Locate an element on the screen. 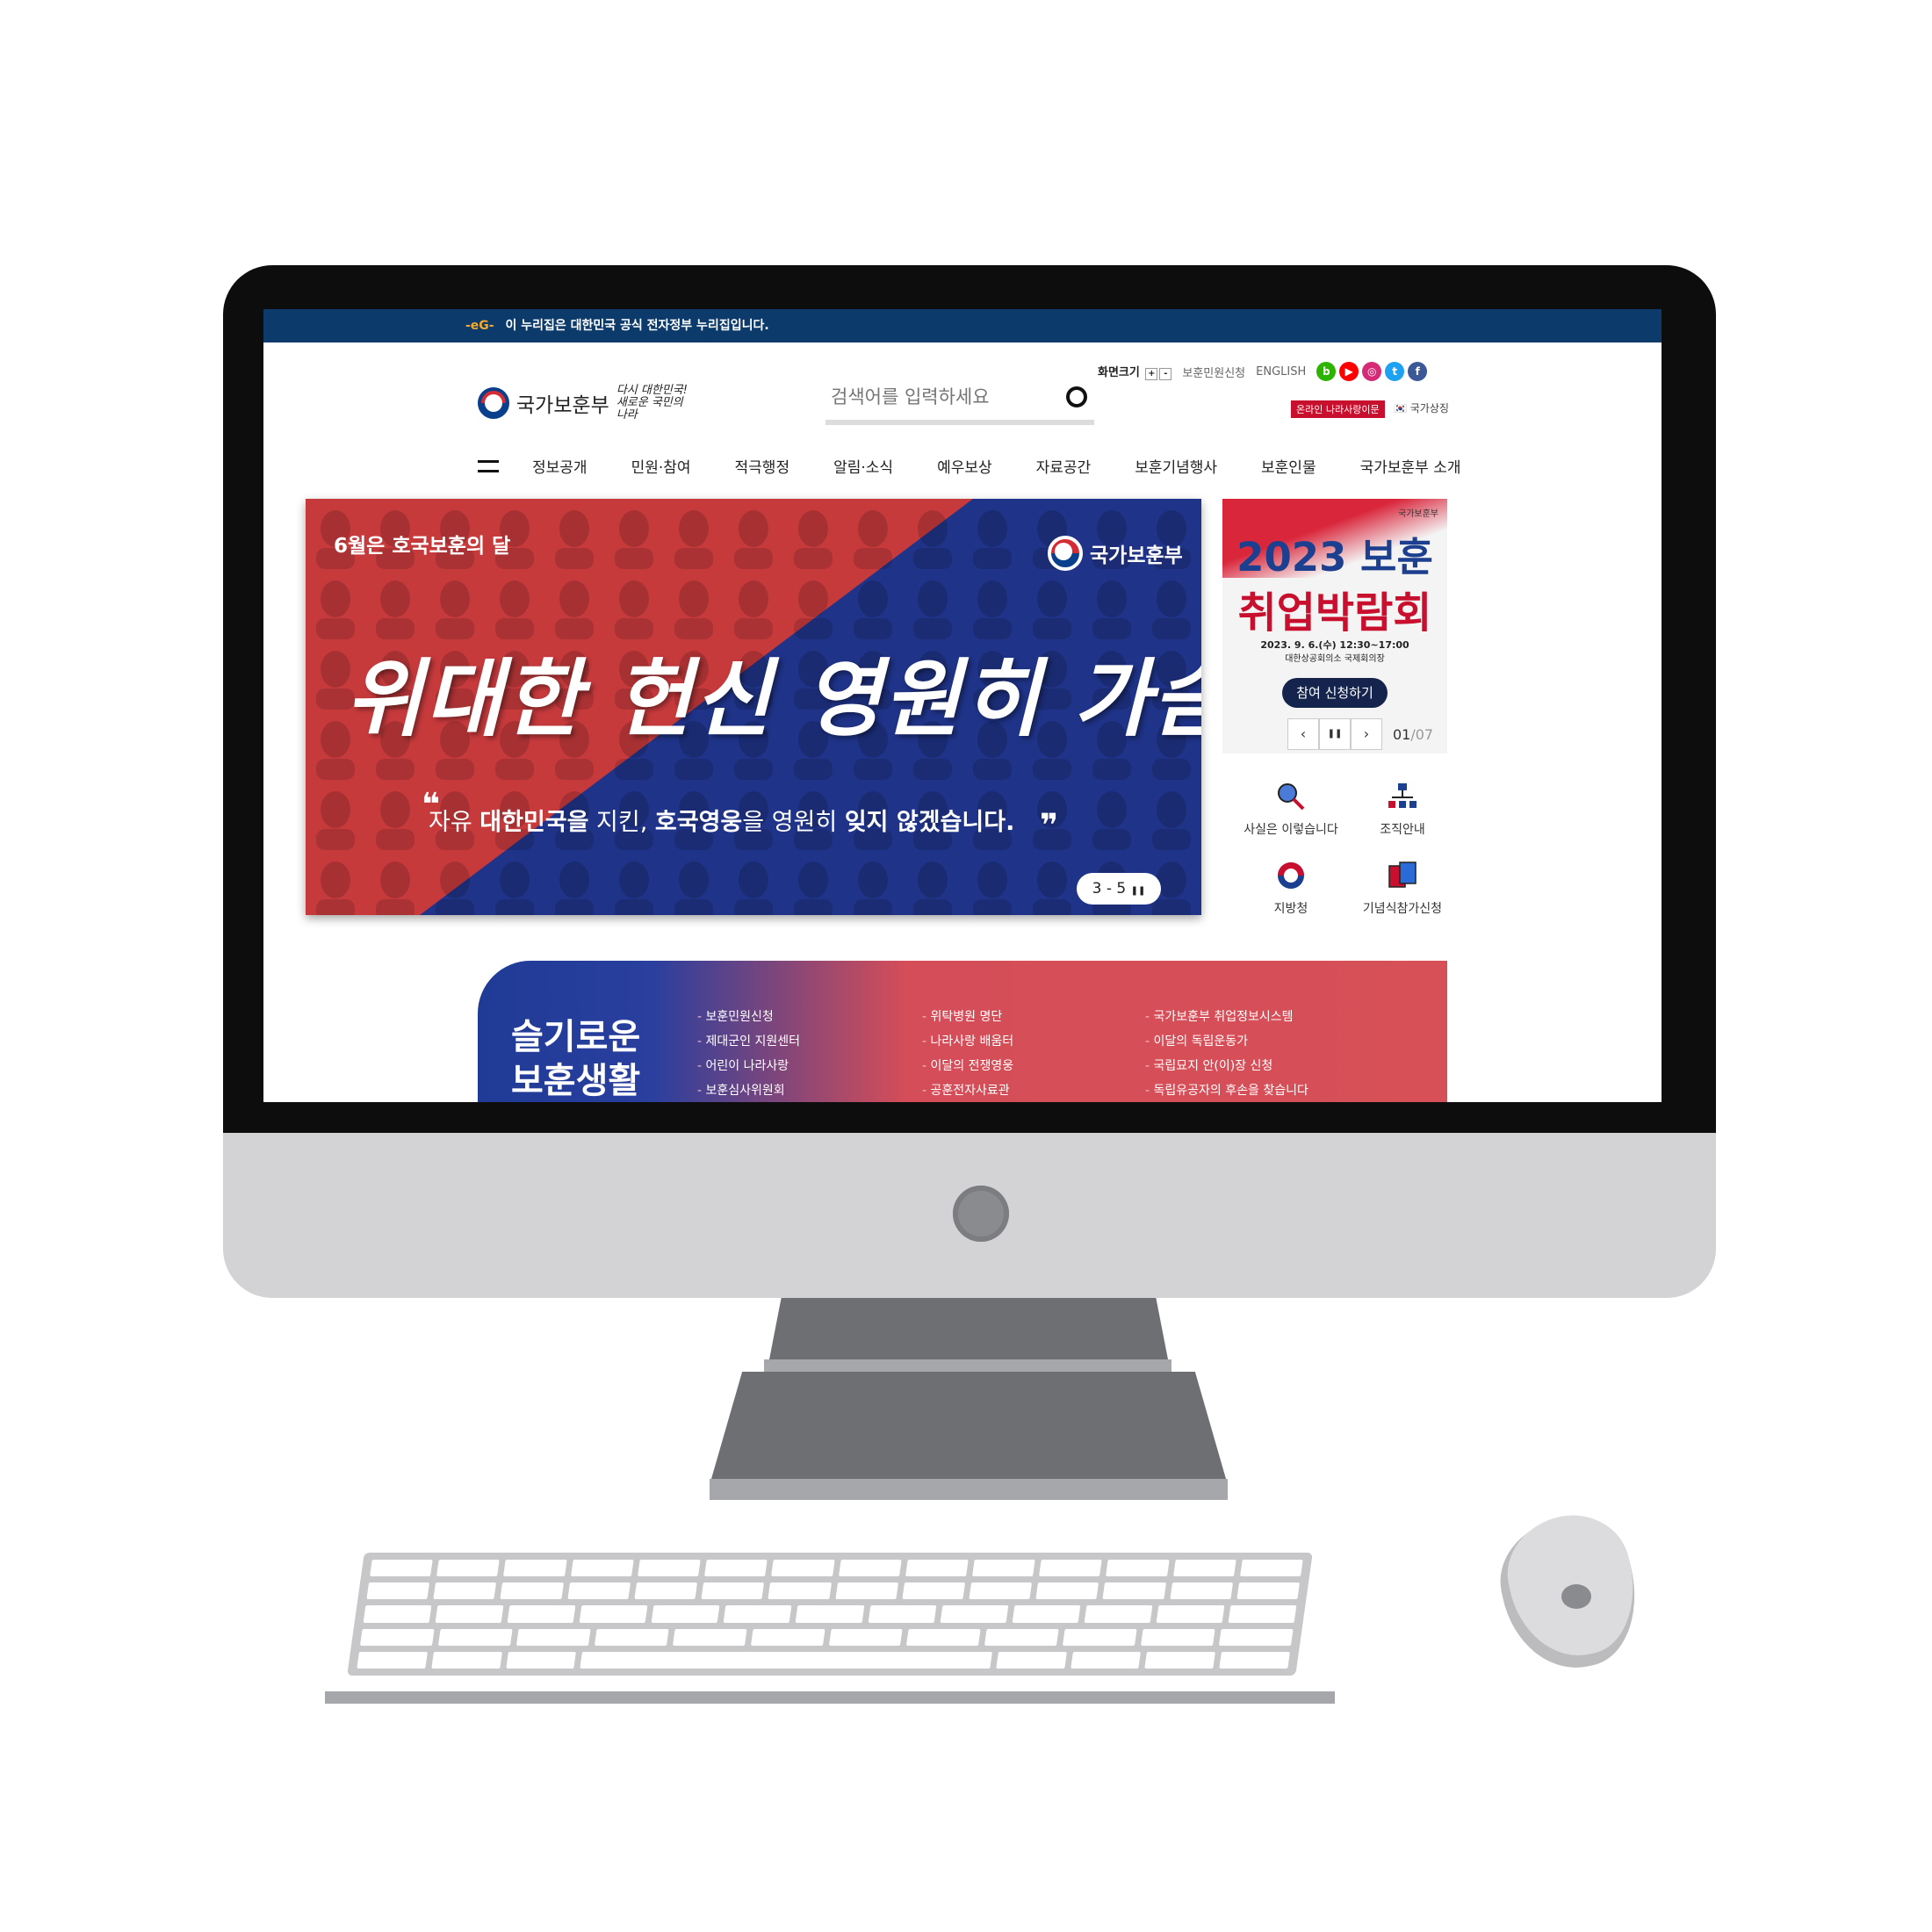  quick-link-organization: 조직안내 is located at coordinates (1402, 810).